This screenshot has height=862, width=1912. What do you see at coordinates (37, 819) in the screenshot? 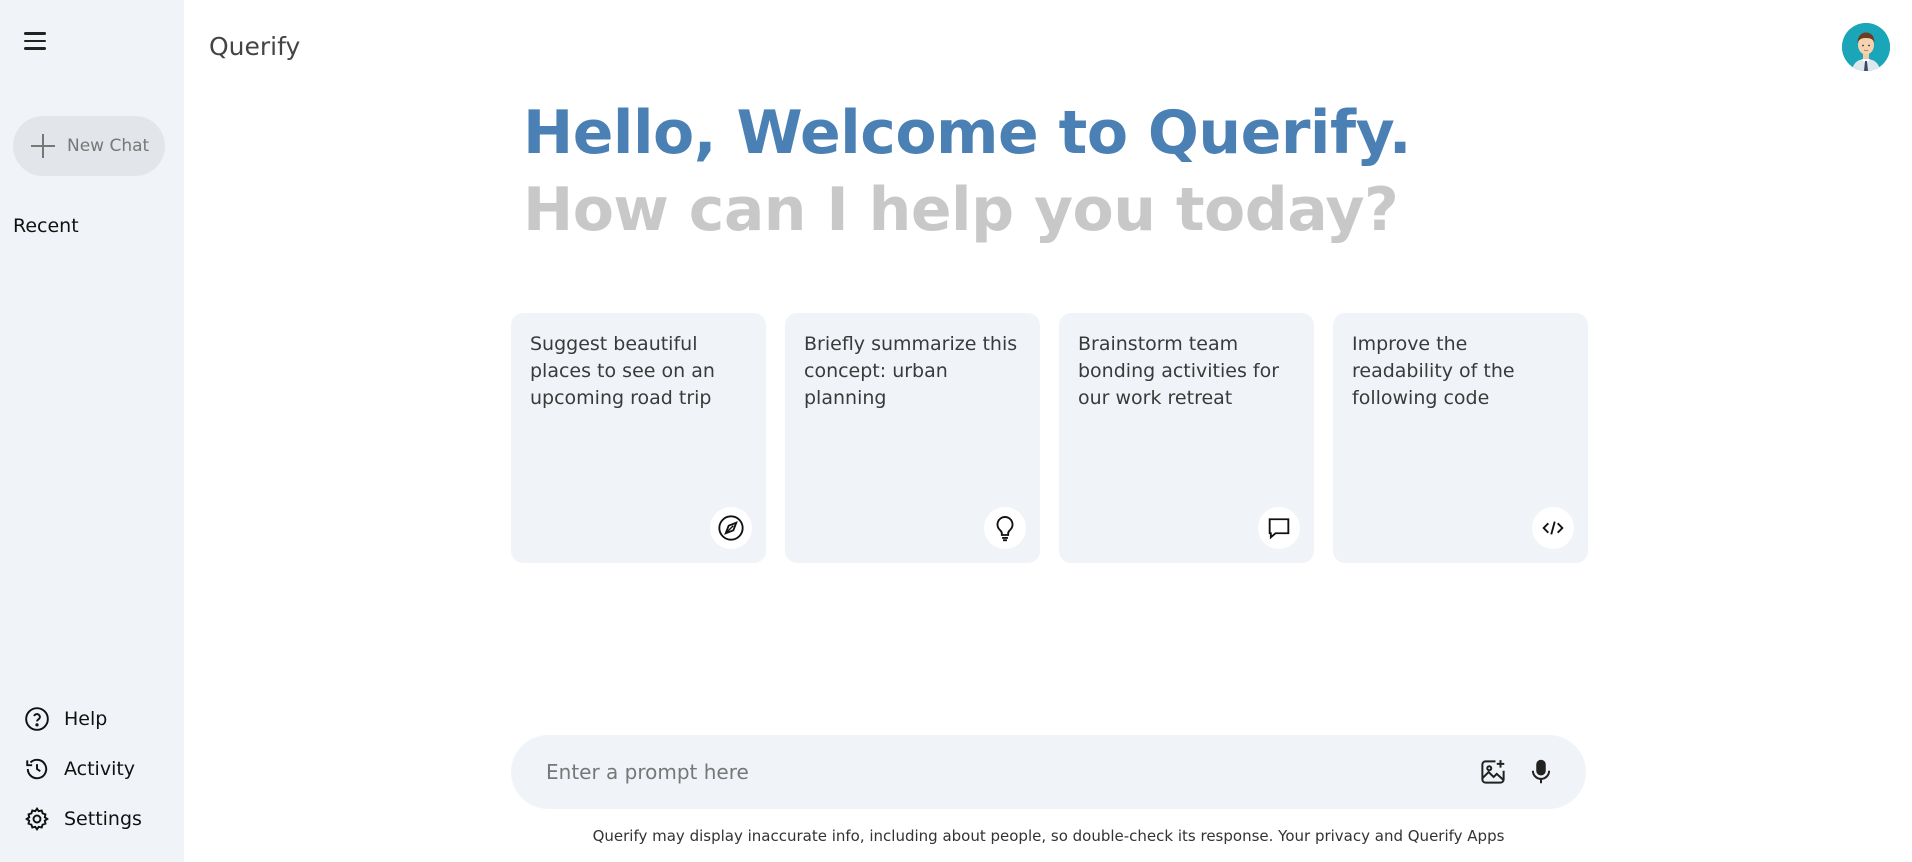
I see `gear-icon` at bounding box center [37, 819].